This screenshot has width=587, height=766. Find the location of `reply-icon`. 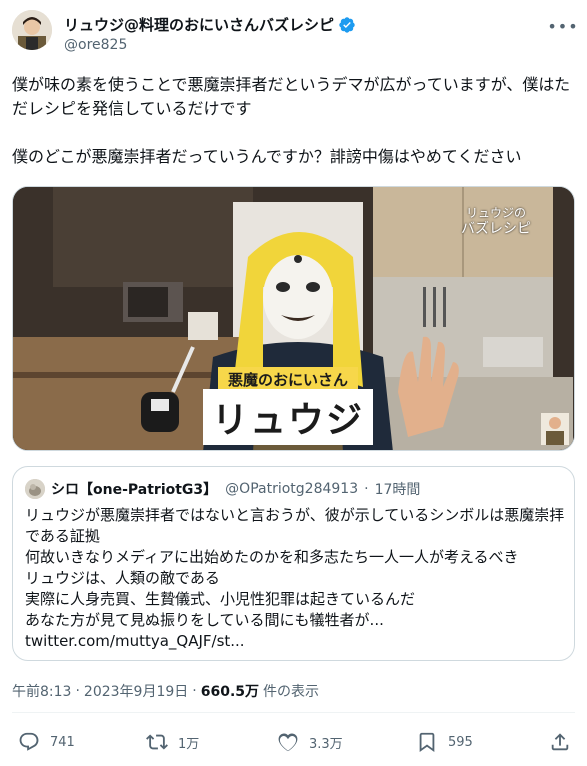

reply-icon is located at coordinates (29, 741).